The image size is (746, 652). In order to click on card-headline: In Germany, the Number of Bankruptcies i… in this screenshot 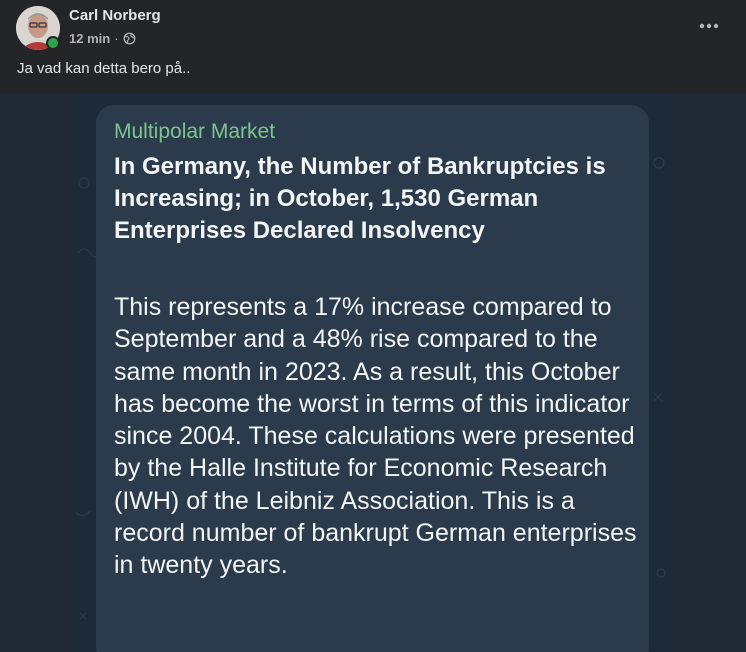, I will do `click(360, 198)`.